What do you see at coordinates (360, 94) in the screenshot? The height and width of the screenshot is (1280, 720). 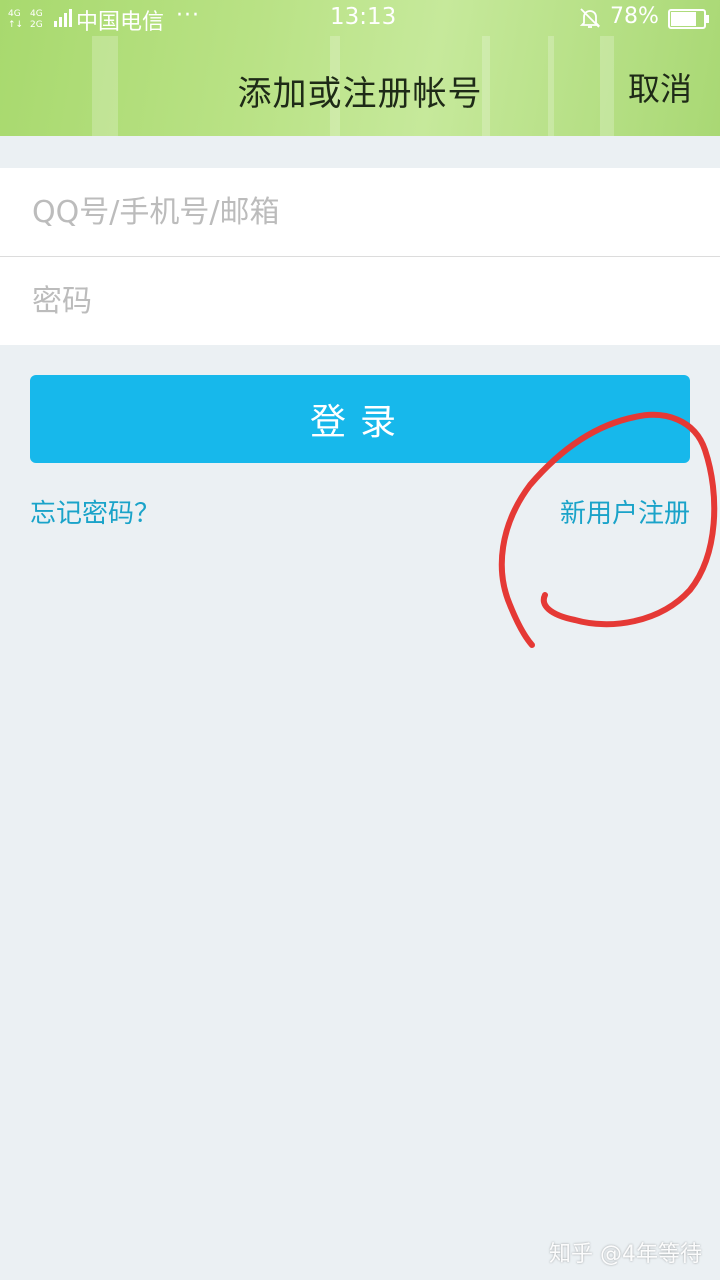 I see `page-title: 添加或注册帐号` at bounding box center [360, 94].